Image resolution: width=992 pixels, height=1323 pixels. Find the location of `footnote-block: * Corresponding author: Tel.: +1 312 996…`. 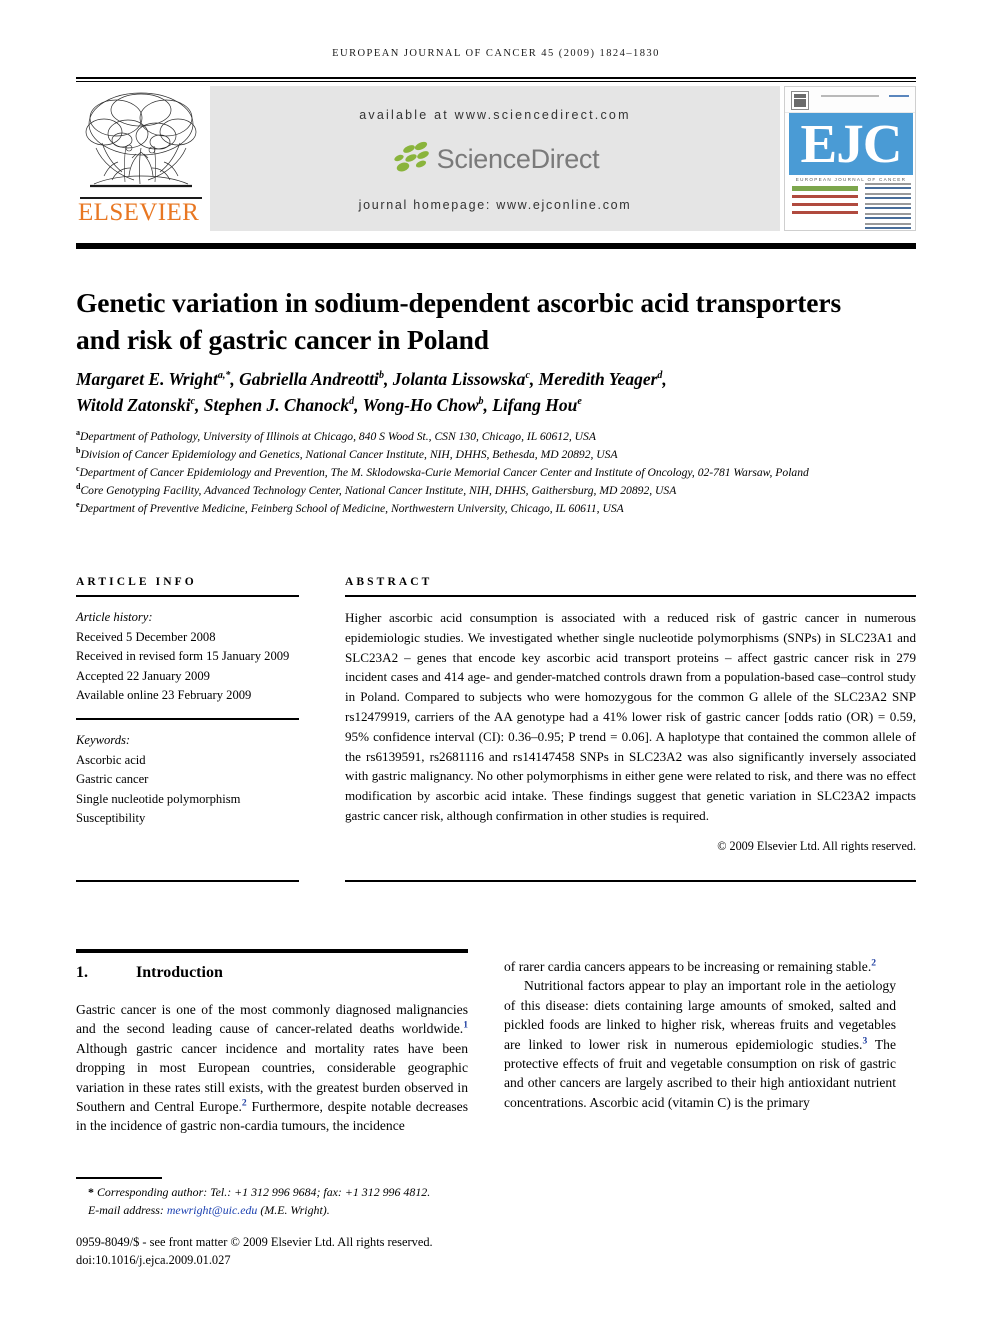

footnote-block: * Corresponding author: Tel.: +1 312 996… is located at coordinates (276, 1201).